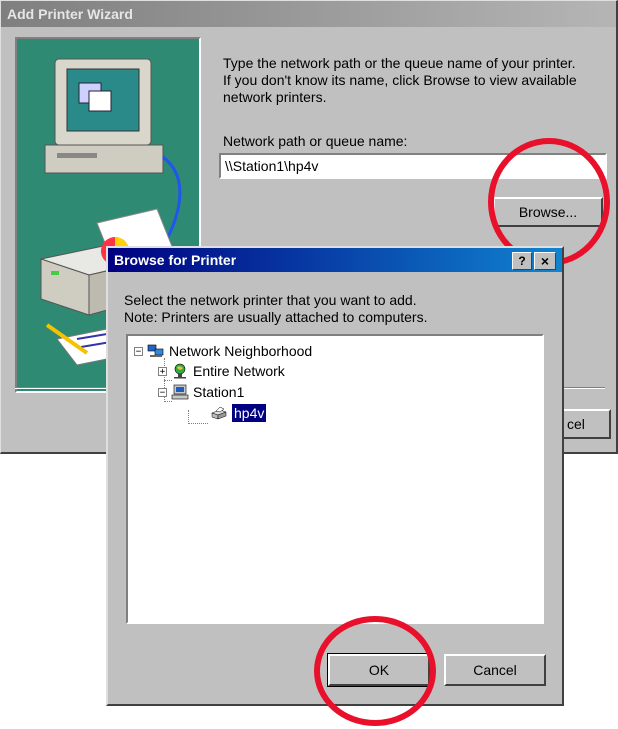 This screenshot has height=729, width=618. Describe the element at coordinates (495, 670) in the screenshot. I see `cancel-button: Cancel` at that location.